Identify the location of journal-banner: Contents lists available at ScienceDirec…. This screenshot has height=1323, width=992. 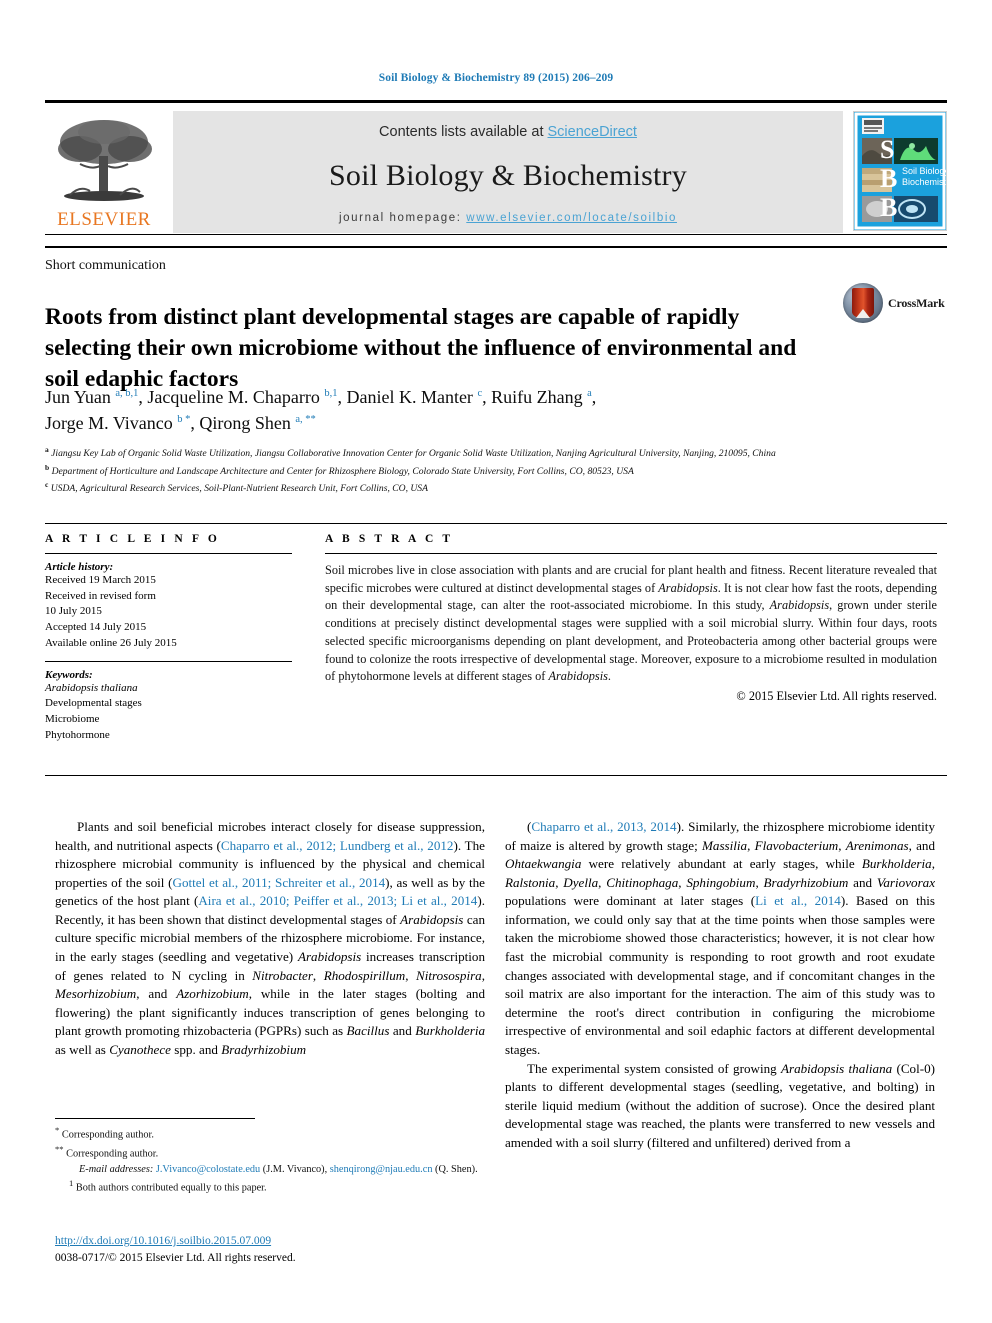
(508, 172).